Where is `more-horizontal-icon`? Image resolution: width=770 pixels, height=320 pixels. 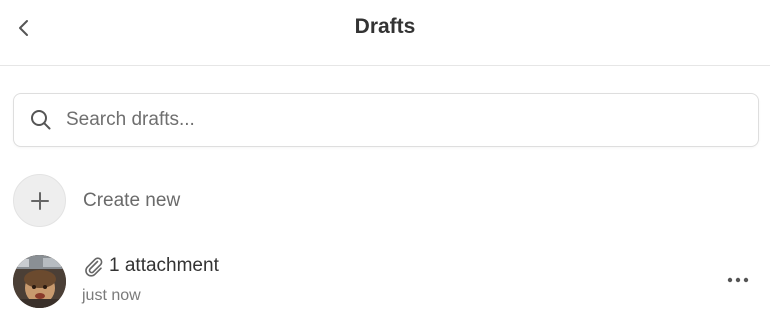
more-horizontal-icon is located at coordinates (738, 280).